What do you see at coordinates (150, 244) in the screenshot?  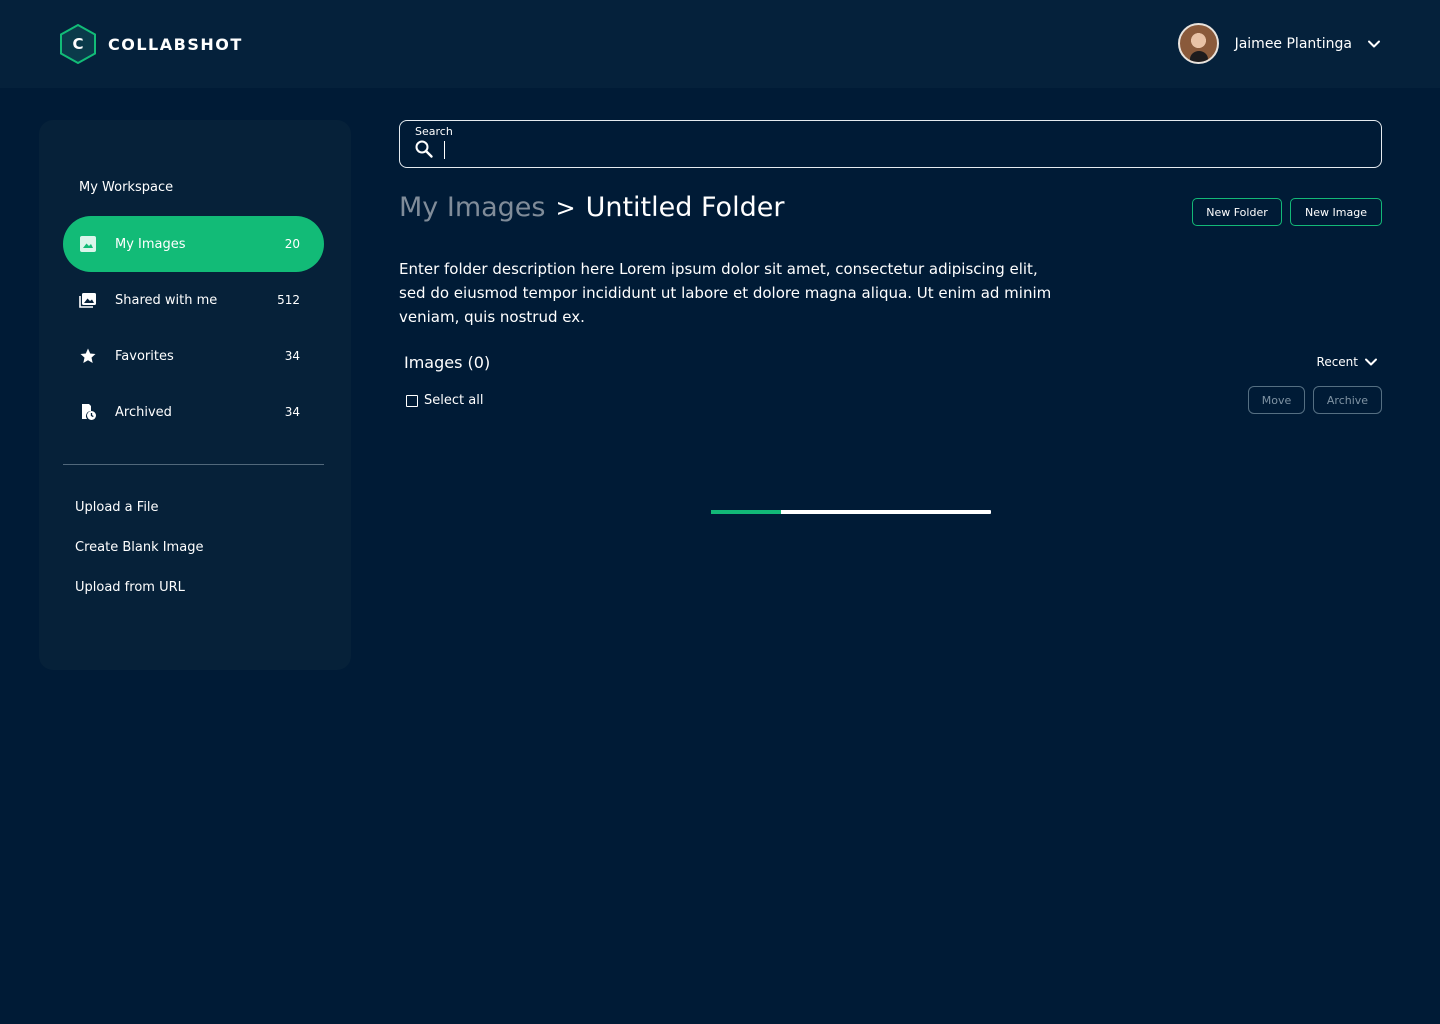 I see `sidebar-item-label: My Images` at bounding box center [150, 244].